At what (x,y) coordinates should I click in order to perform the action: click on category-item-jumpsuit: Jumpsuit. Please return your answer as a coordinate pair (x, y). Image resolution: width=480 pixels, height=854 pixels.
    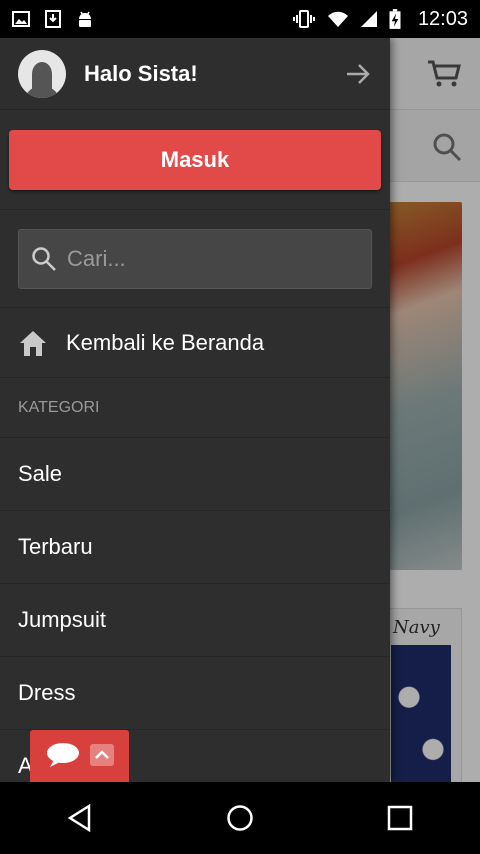
    Looking at the image, I should click on (195, 620).